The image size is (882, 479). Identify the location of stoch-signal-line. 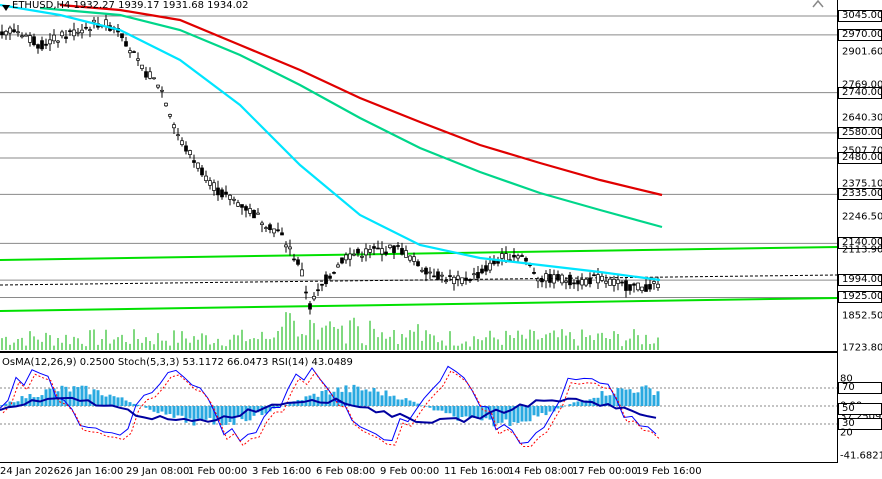
(331, 408).